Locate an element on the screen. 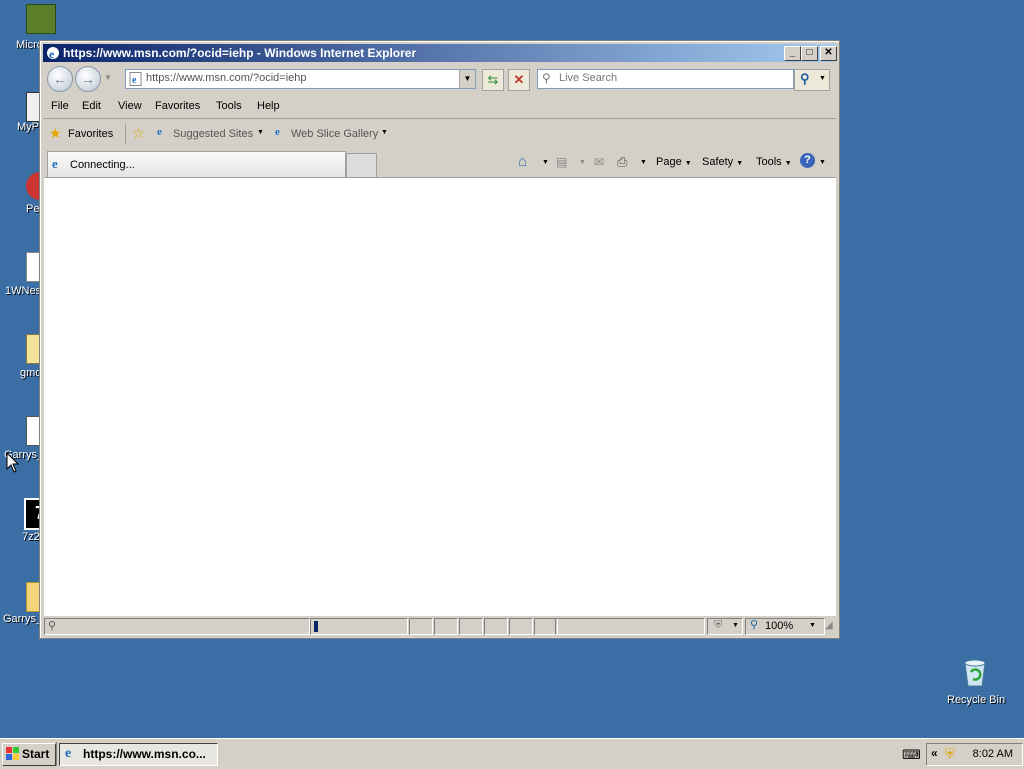  system-tray: « ⛨ 8:02 AM is located at coordinates (974, 754).